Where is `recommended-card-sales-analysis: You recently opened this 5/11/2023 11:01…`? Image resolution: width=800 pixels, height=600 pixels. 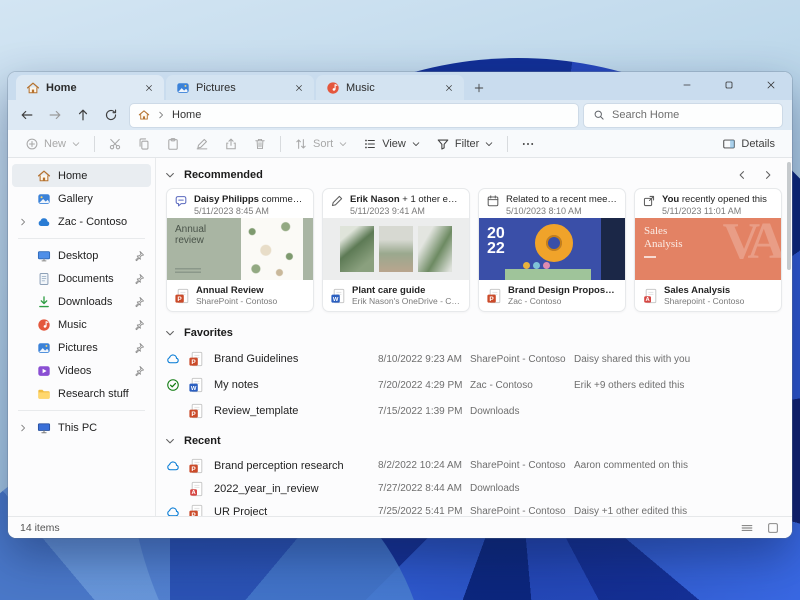
recommended-card-sales-analysis: You recently opened this 5/11/2023 11:01… is located at coordinates (708, 250).